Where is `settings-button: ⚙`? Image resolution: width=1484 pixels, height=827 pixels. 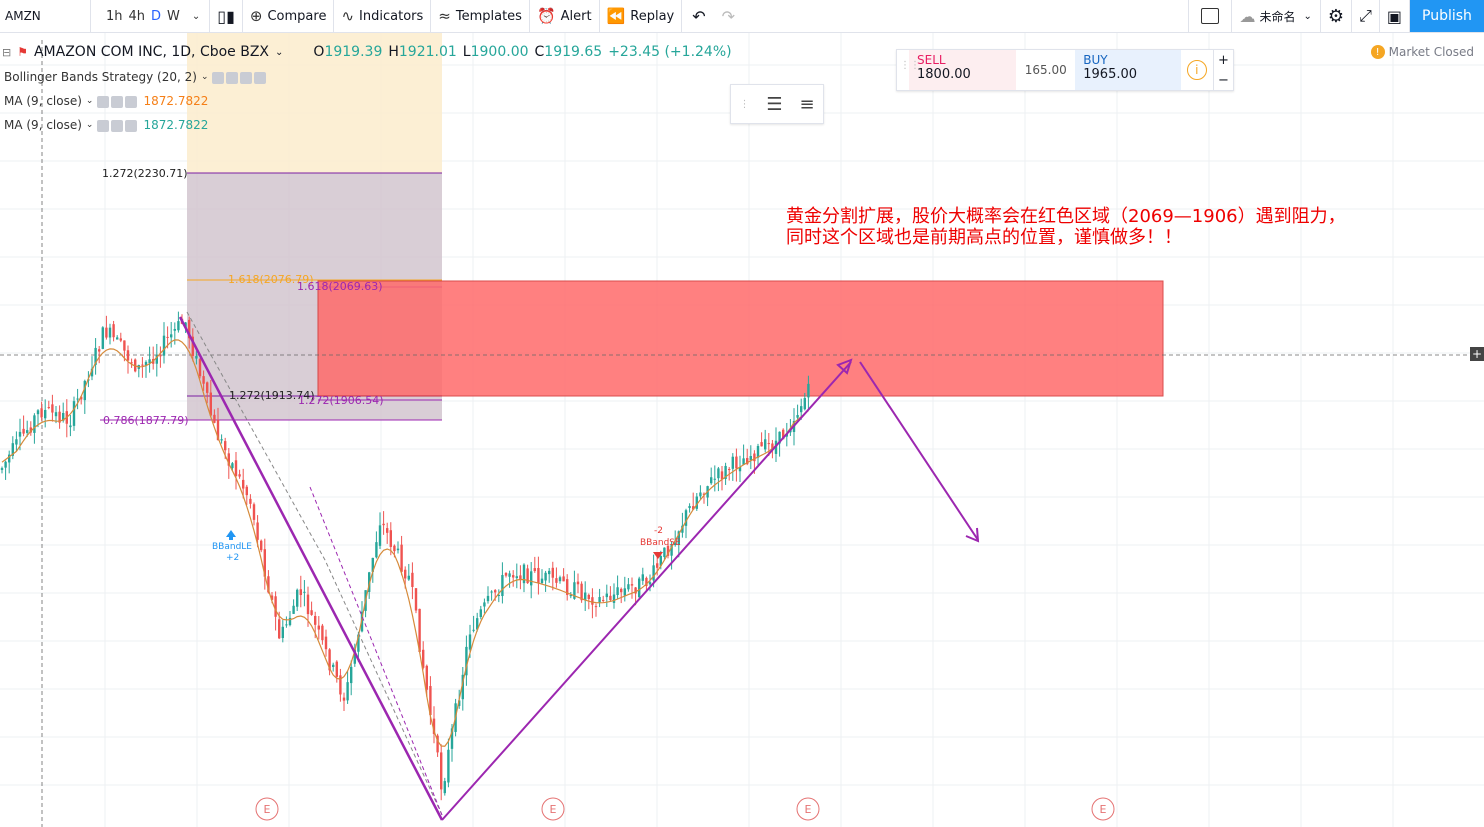 settings-button: ⚙ is located at coordinates (1337, 16).